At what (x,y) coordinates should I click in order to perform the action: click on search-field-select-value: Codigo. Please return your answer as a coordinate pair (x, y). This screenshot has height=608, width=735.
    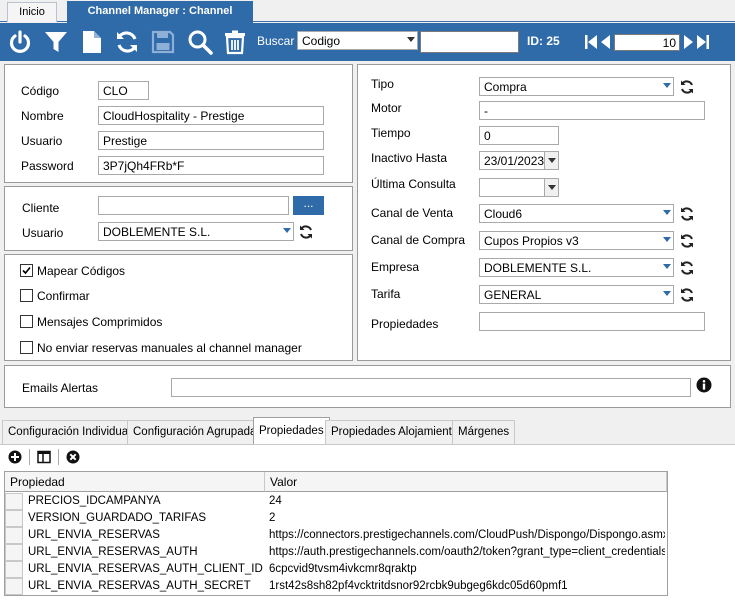
    Looking at the image, I should click on (321, 41).